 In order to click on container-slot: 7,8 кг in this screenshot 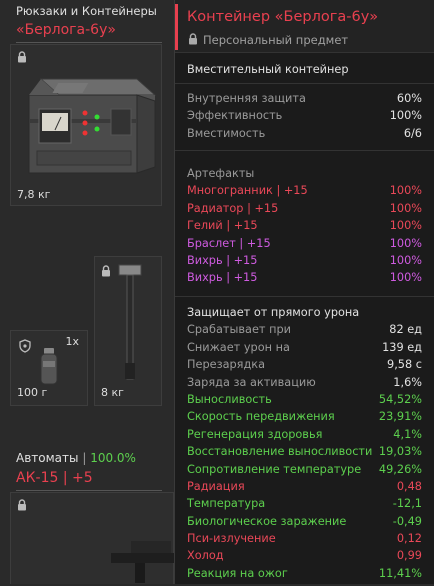, I will do `click(86, 125)`.